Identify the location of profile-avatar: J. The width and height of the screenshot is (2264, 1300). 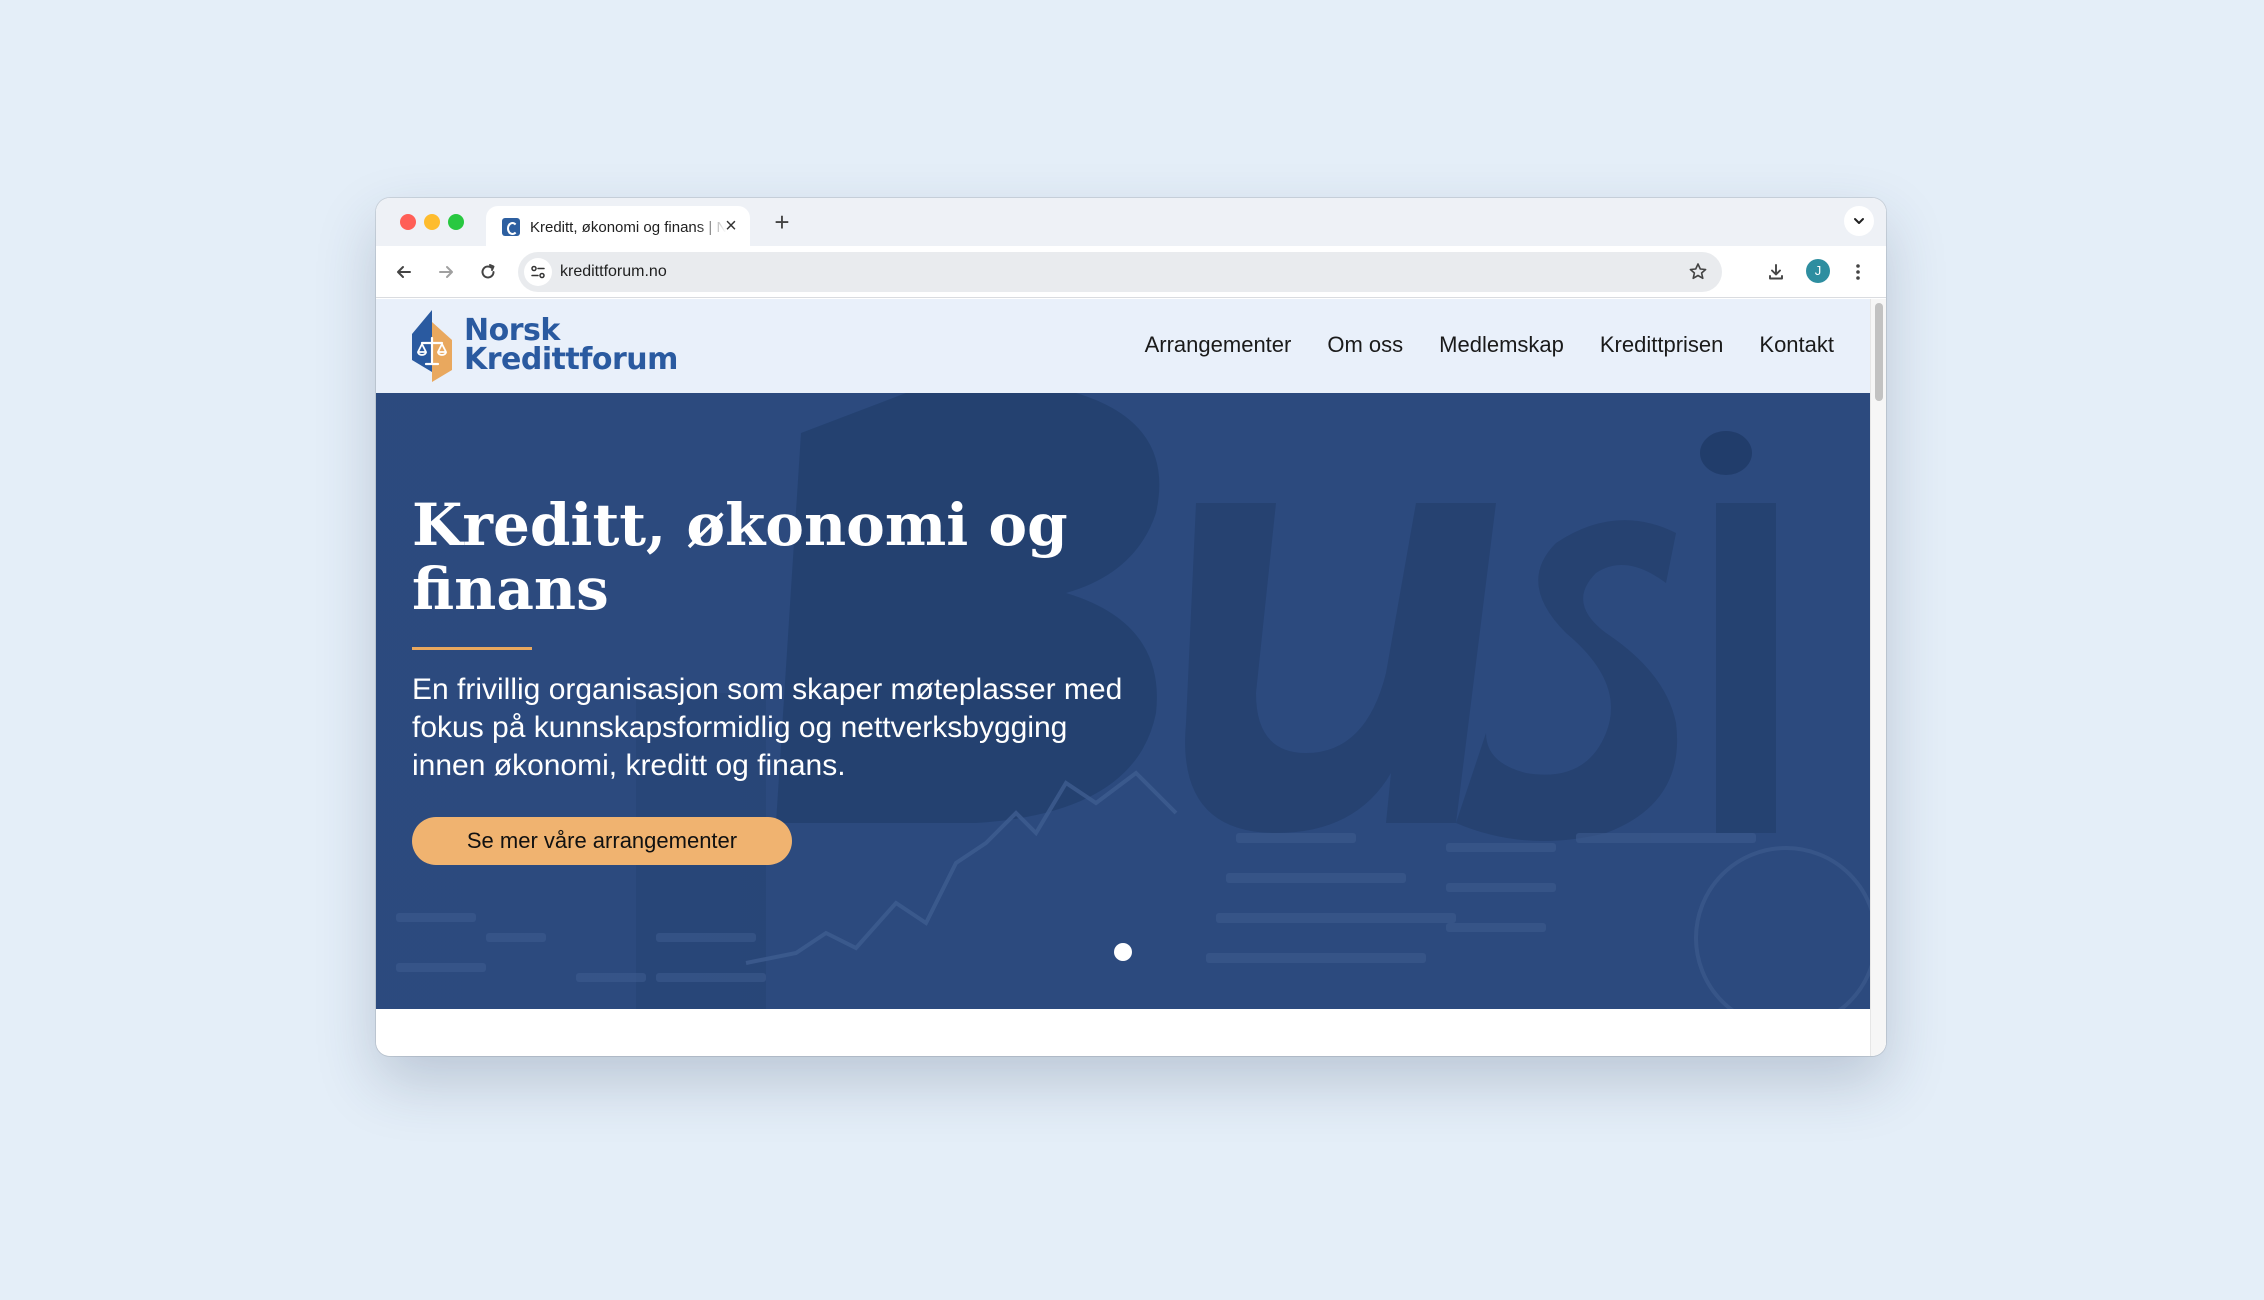
(1818, 271).